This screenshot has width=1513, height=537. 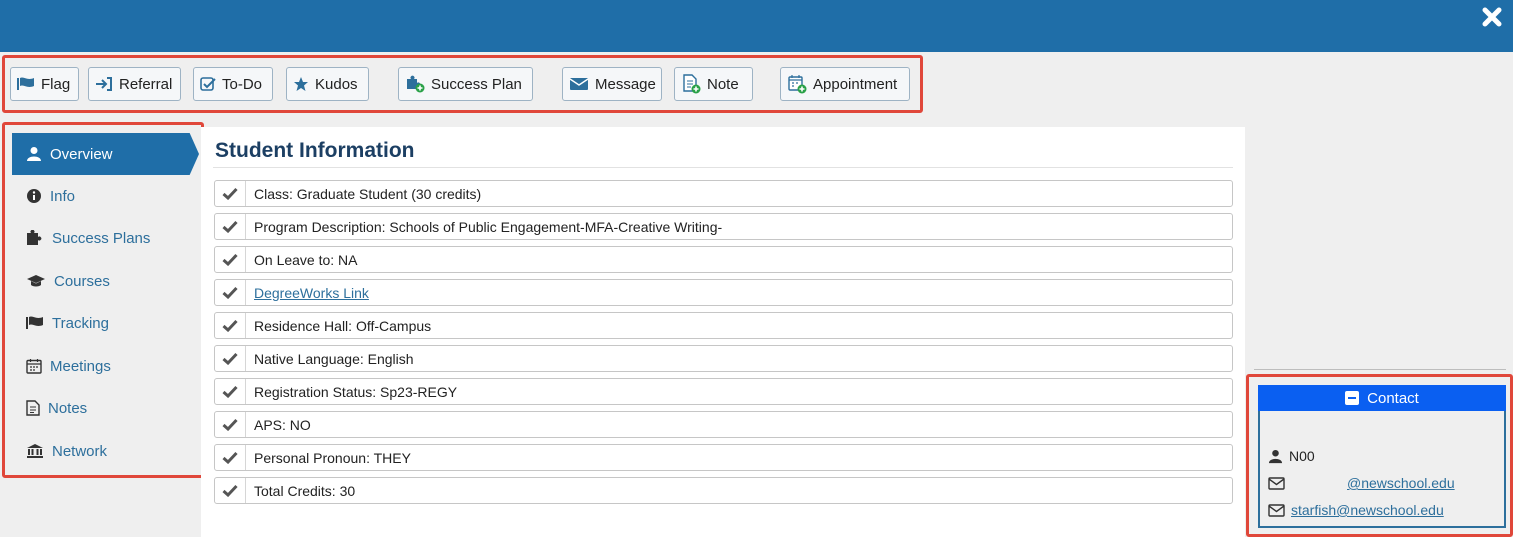 I want to click on referral-button-label: Referral, so click(x=146, y=84).